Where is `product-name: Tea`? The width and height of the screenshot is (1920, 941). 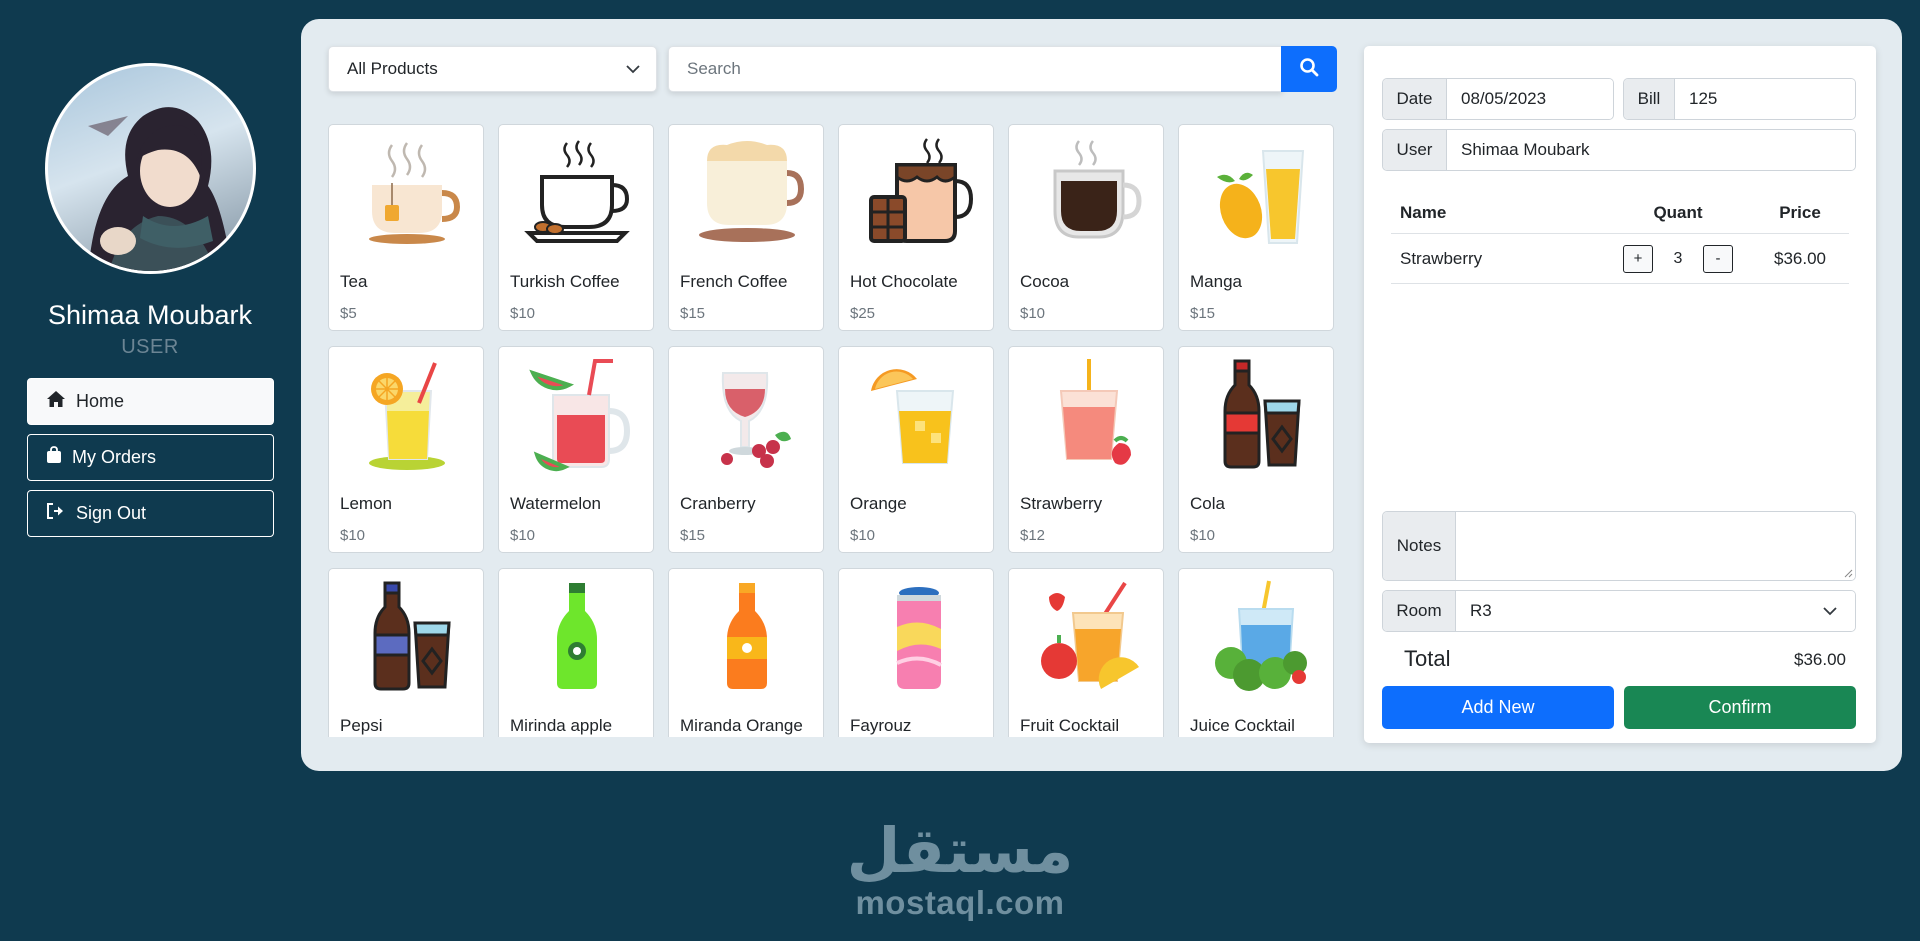 product-name: Tea is located at coordinates (354, 281).